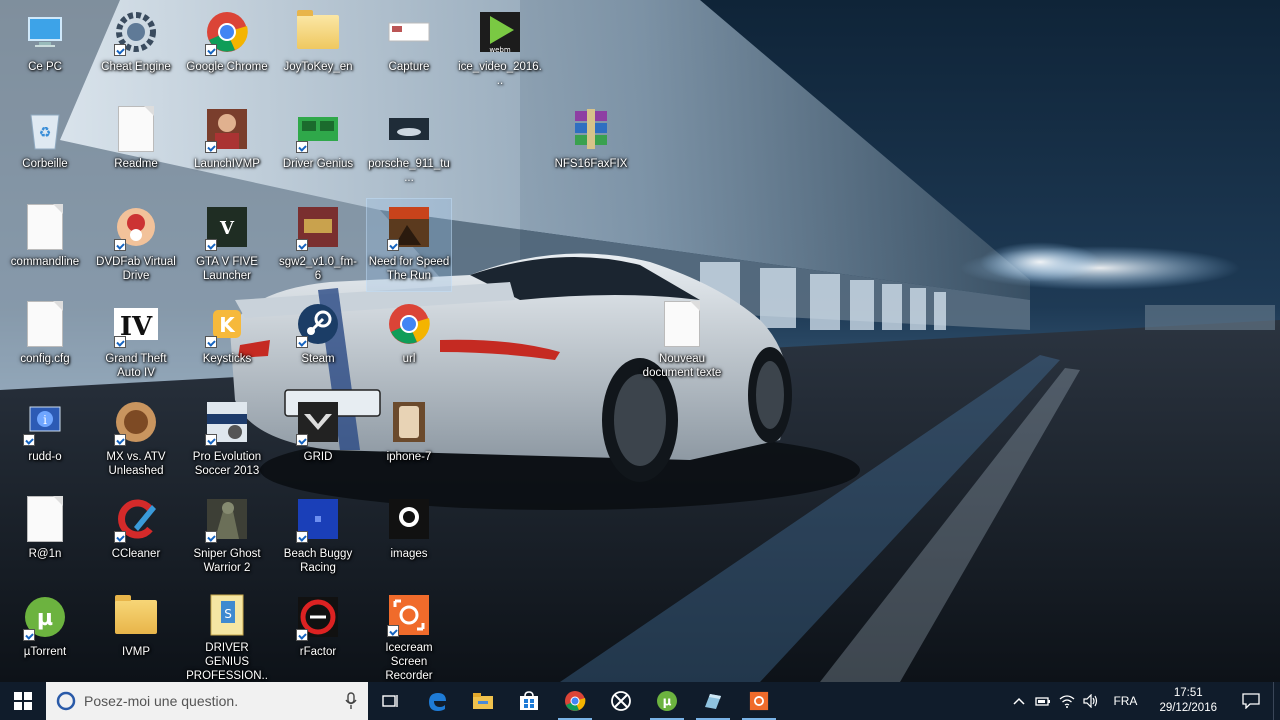  What do you see at coordinates (136, 67) in the screenshot?
I see `desktop-icon-label: Cheat Engine` at bounding box center [136, 67].